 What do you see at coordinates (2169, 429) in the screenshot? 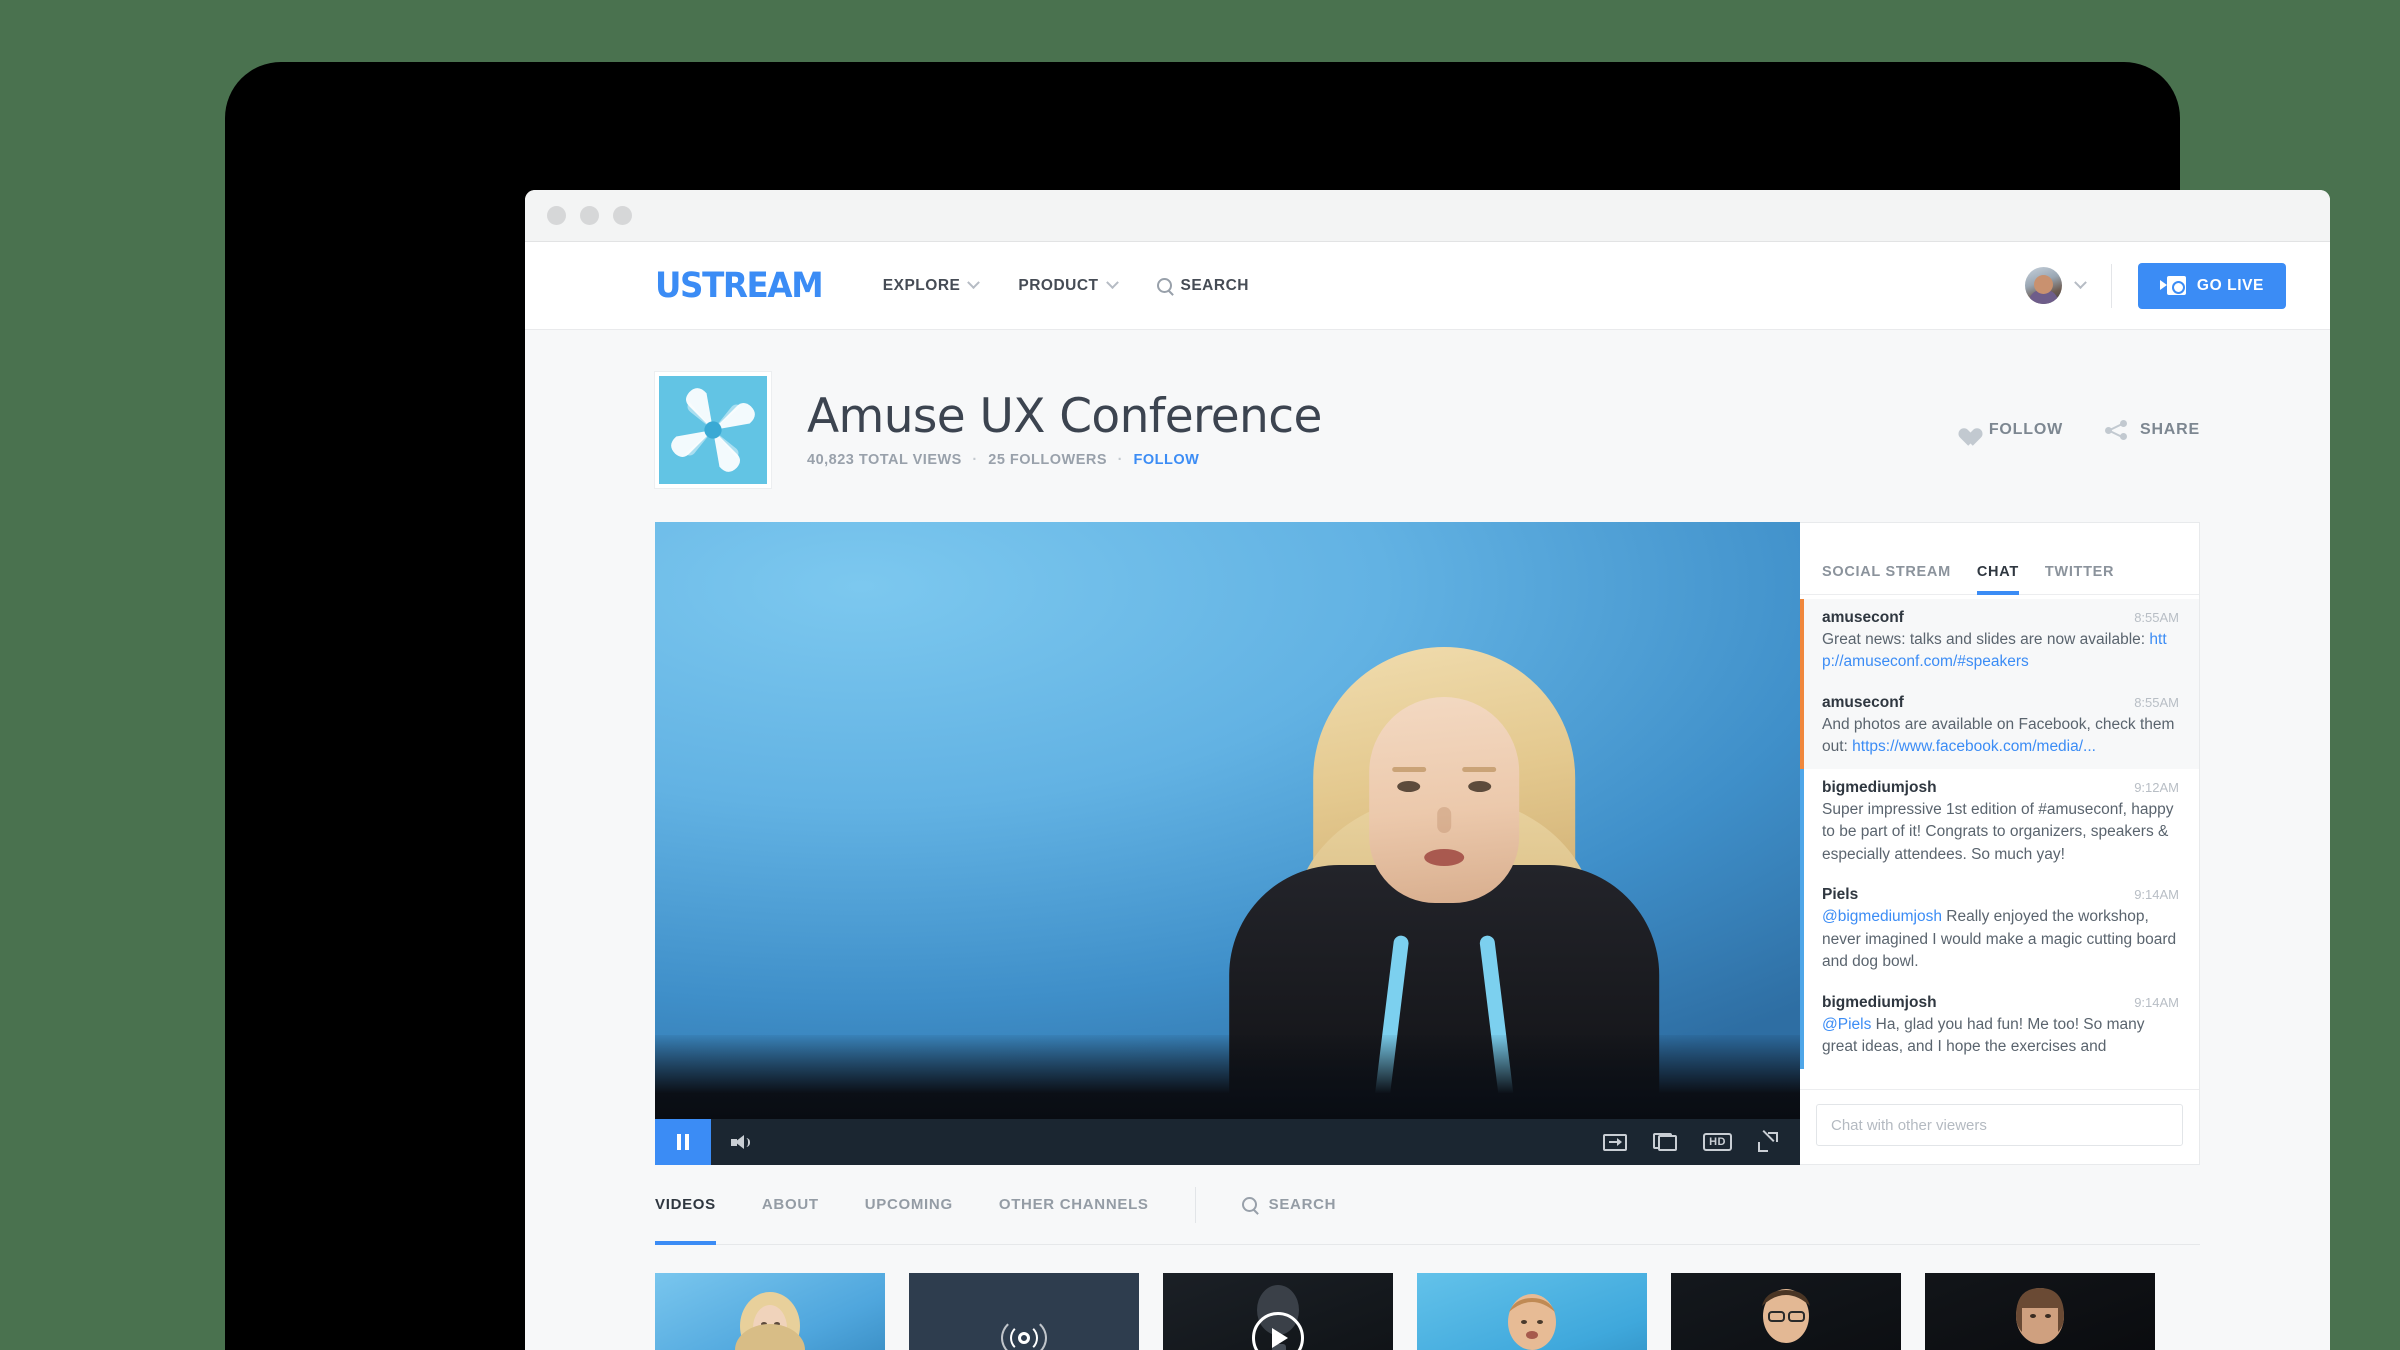
I see `share-button-label: SHARE` at bounding box center [2169, 429].